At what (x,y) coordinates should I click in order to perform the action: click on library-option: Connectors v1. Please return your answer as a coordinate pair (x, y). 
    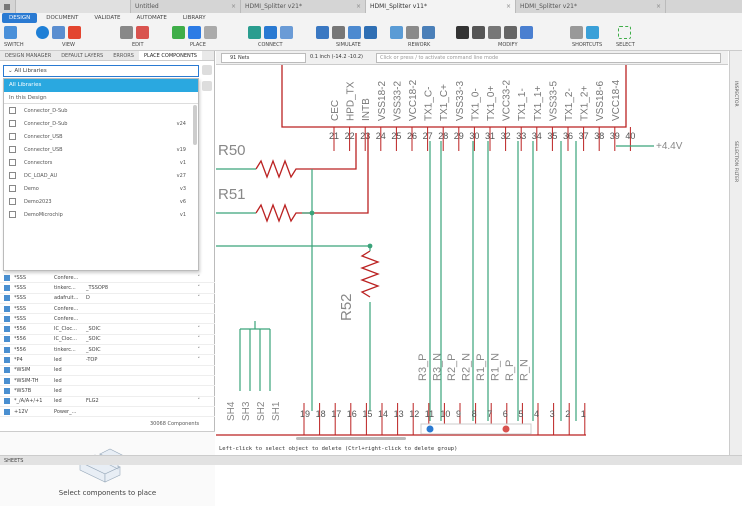
    Looking at the image, I should click on (101, 162).